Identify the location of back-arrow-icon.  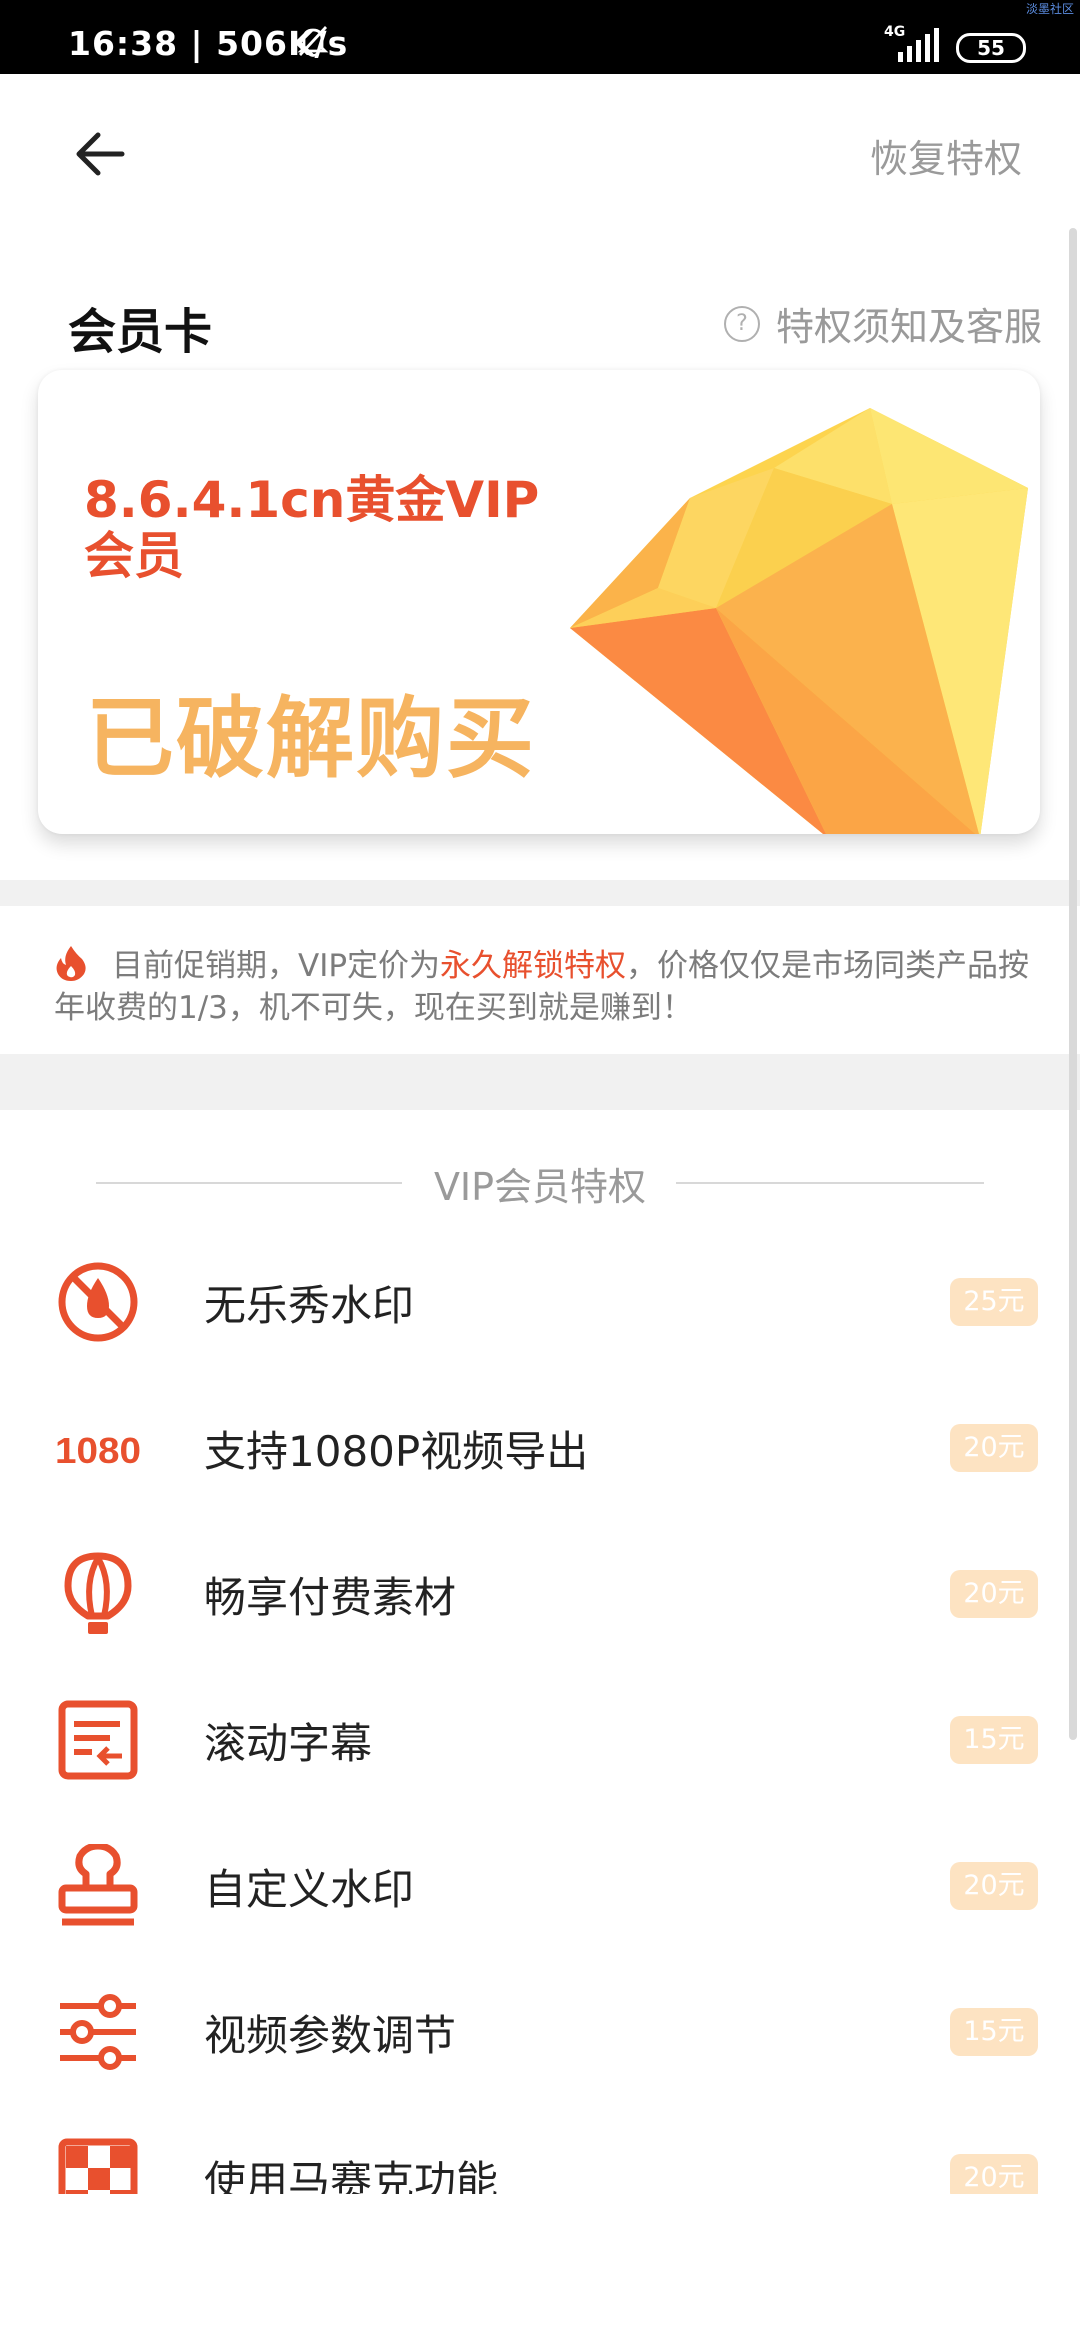
(100, 154).